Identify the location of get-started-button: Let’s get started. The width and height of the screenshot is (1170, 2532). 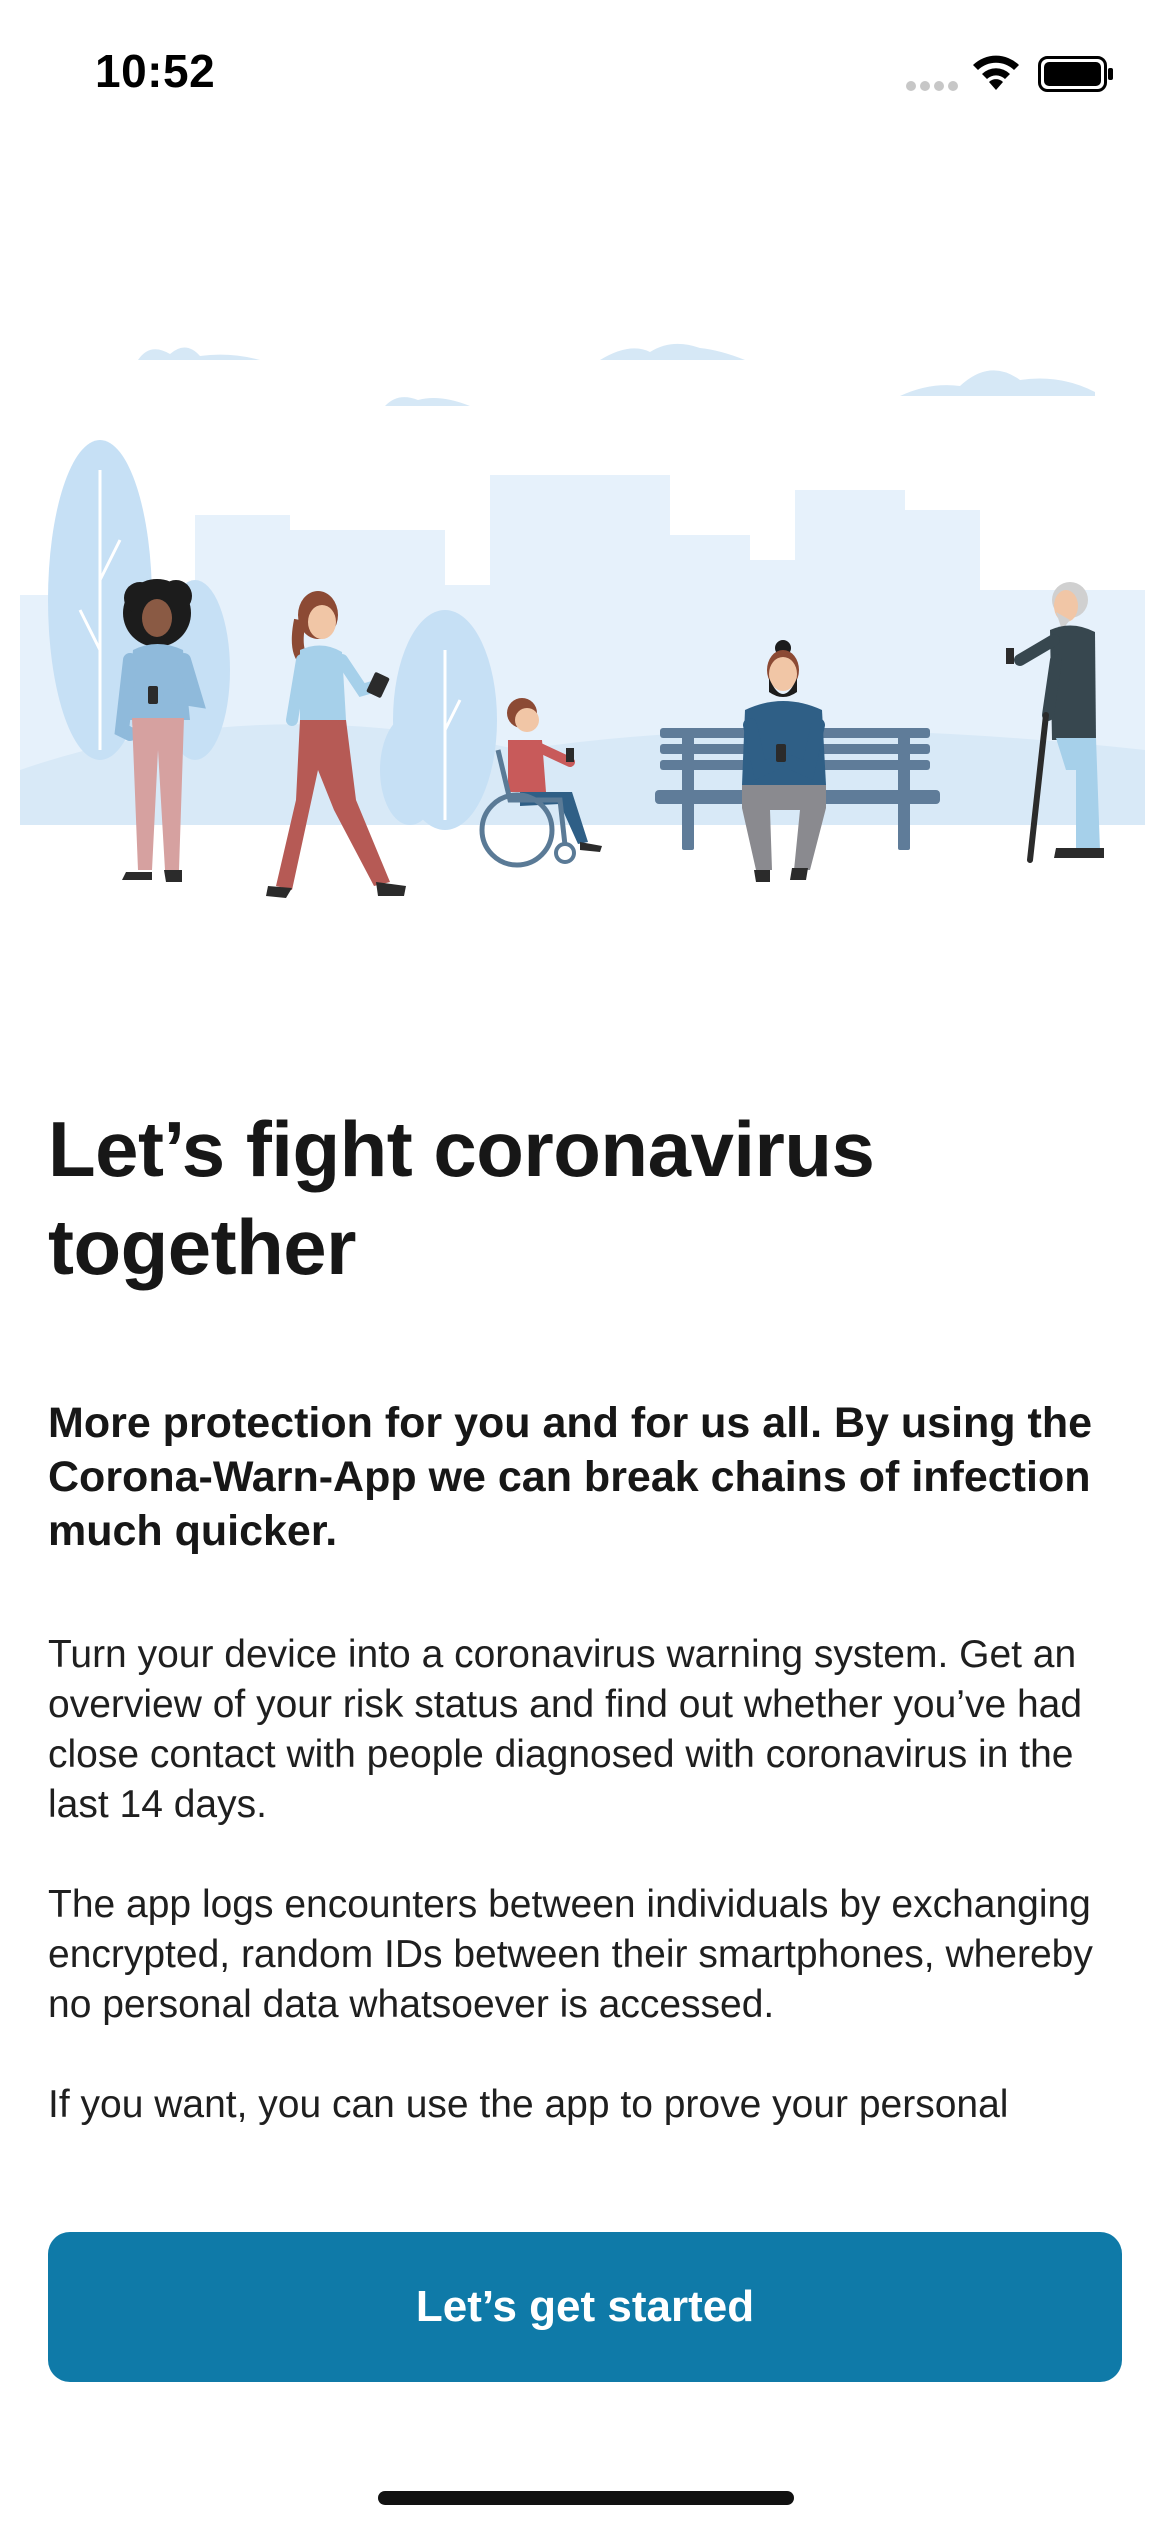
(585, 2307).